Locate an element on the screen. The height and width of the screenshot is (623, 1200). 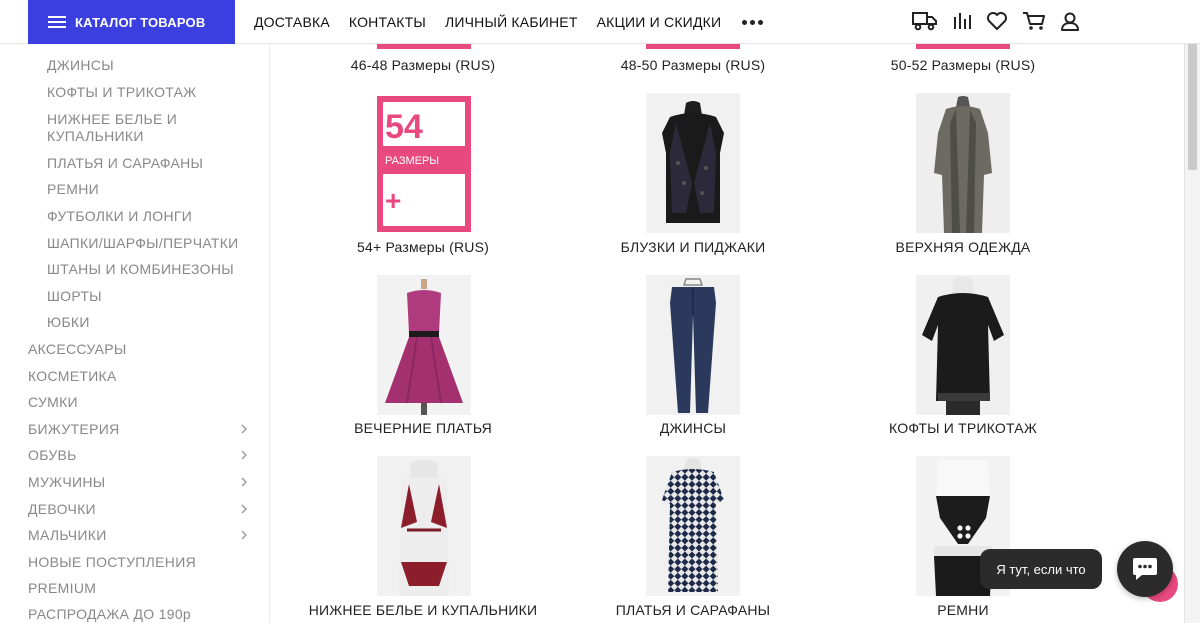
sidebar-subitem: НИЖНЕЕ БЕЛЬЕ И is located at coordinates (112, 119).